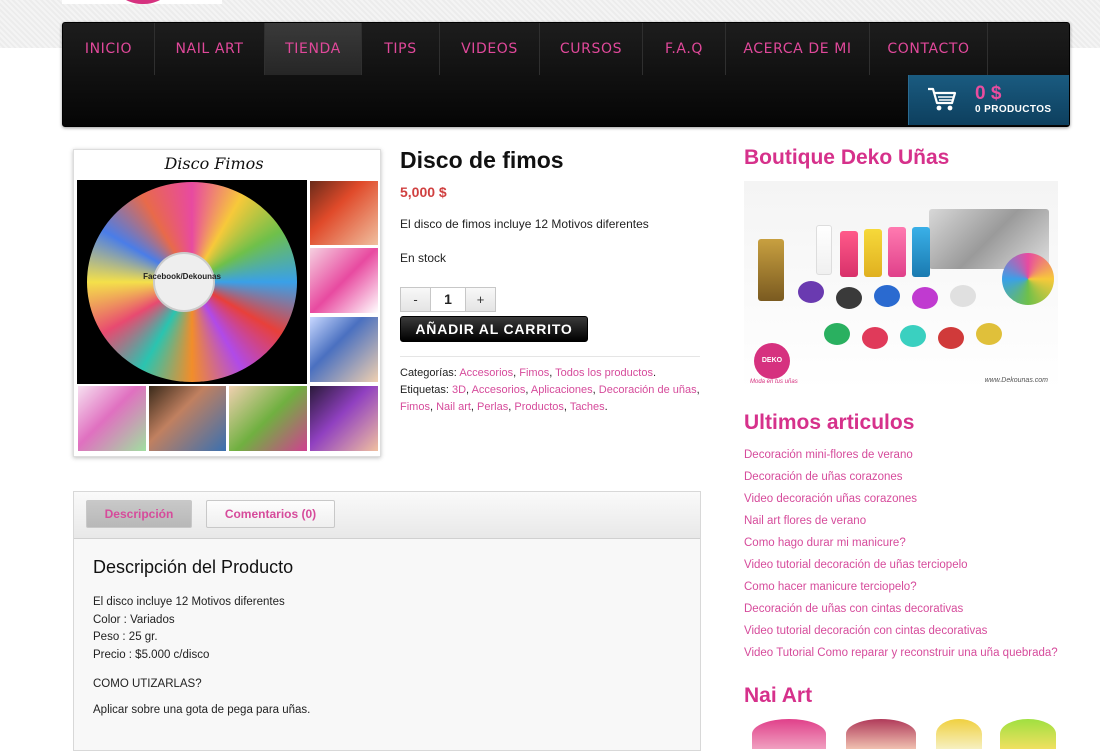 This screenshot has height=751, width=1100. Describe the element at coordinates (901, 480) in the screenshot. I see `article-link: Decoración de uñas corazones` at that location.